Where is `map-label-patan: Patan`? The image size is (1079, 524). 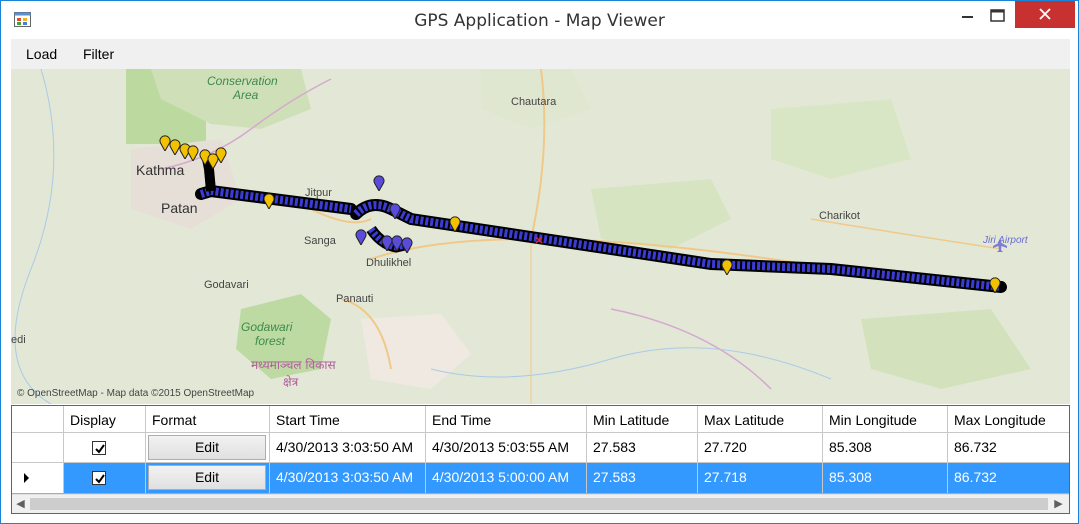
map-label-patan: Patan is located at coordinates (179, 208).